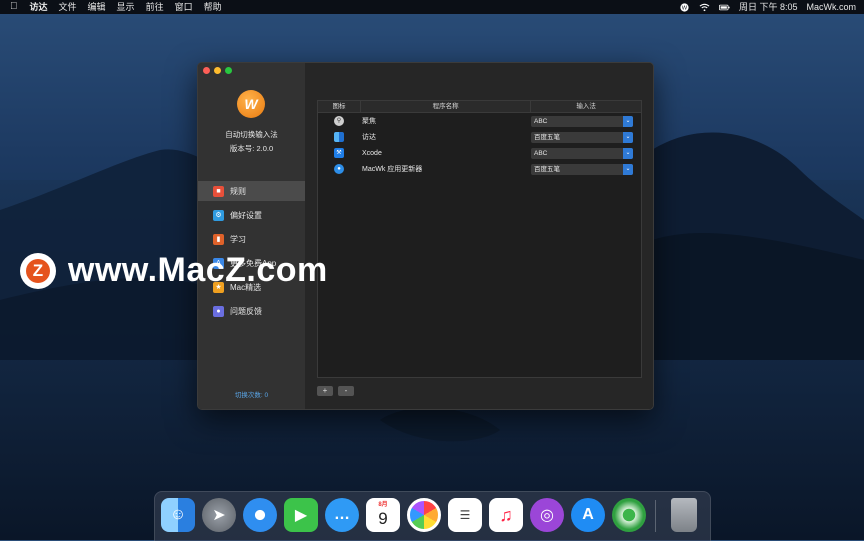 Image resolution: width=864 pixels, height=541 pixels. Describe the element at coordinates (586, 106) in the screenshot. I see `header-input-method: 输入法` at that location.